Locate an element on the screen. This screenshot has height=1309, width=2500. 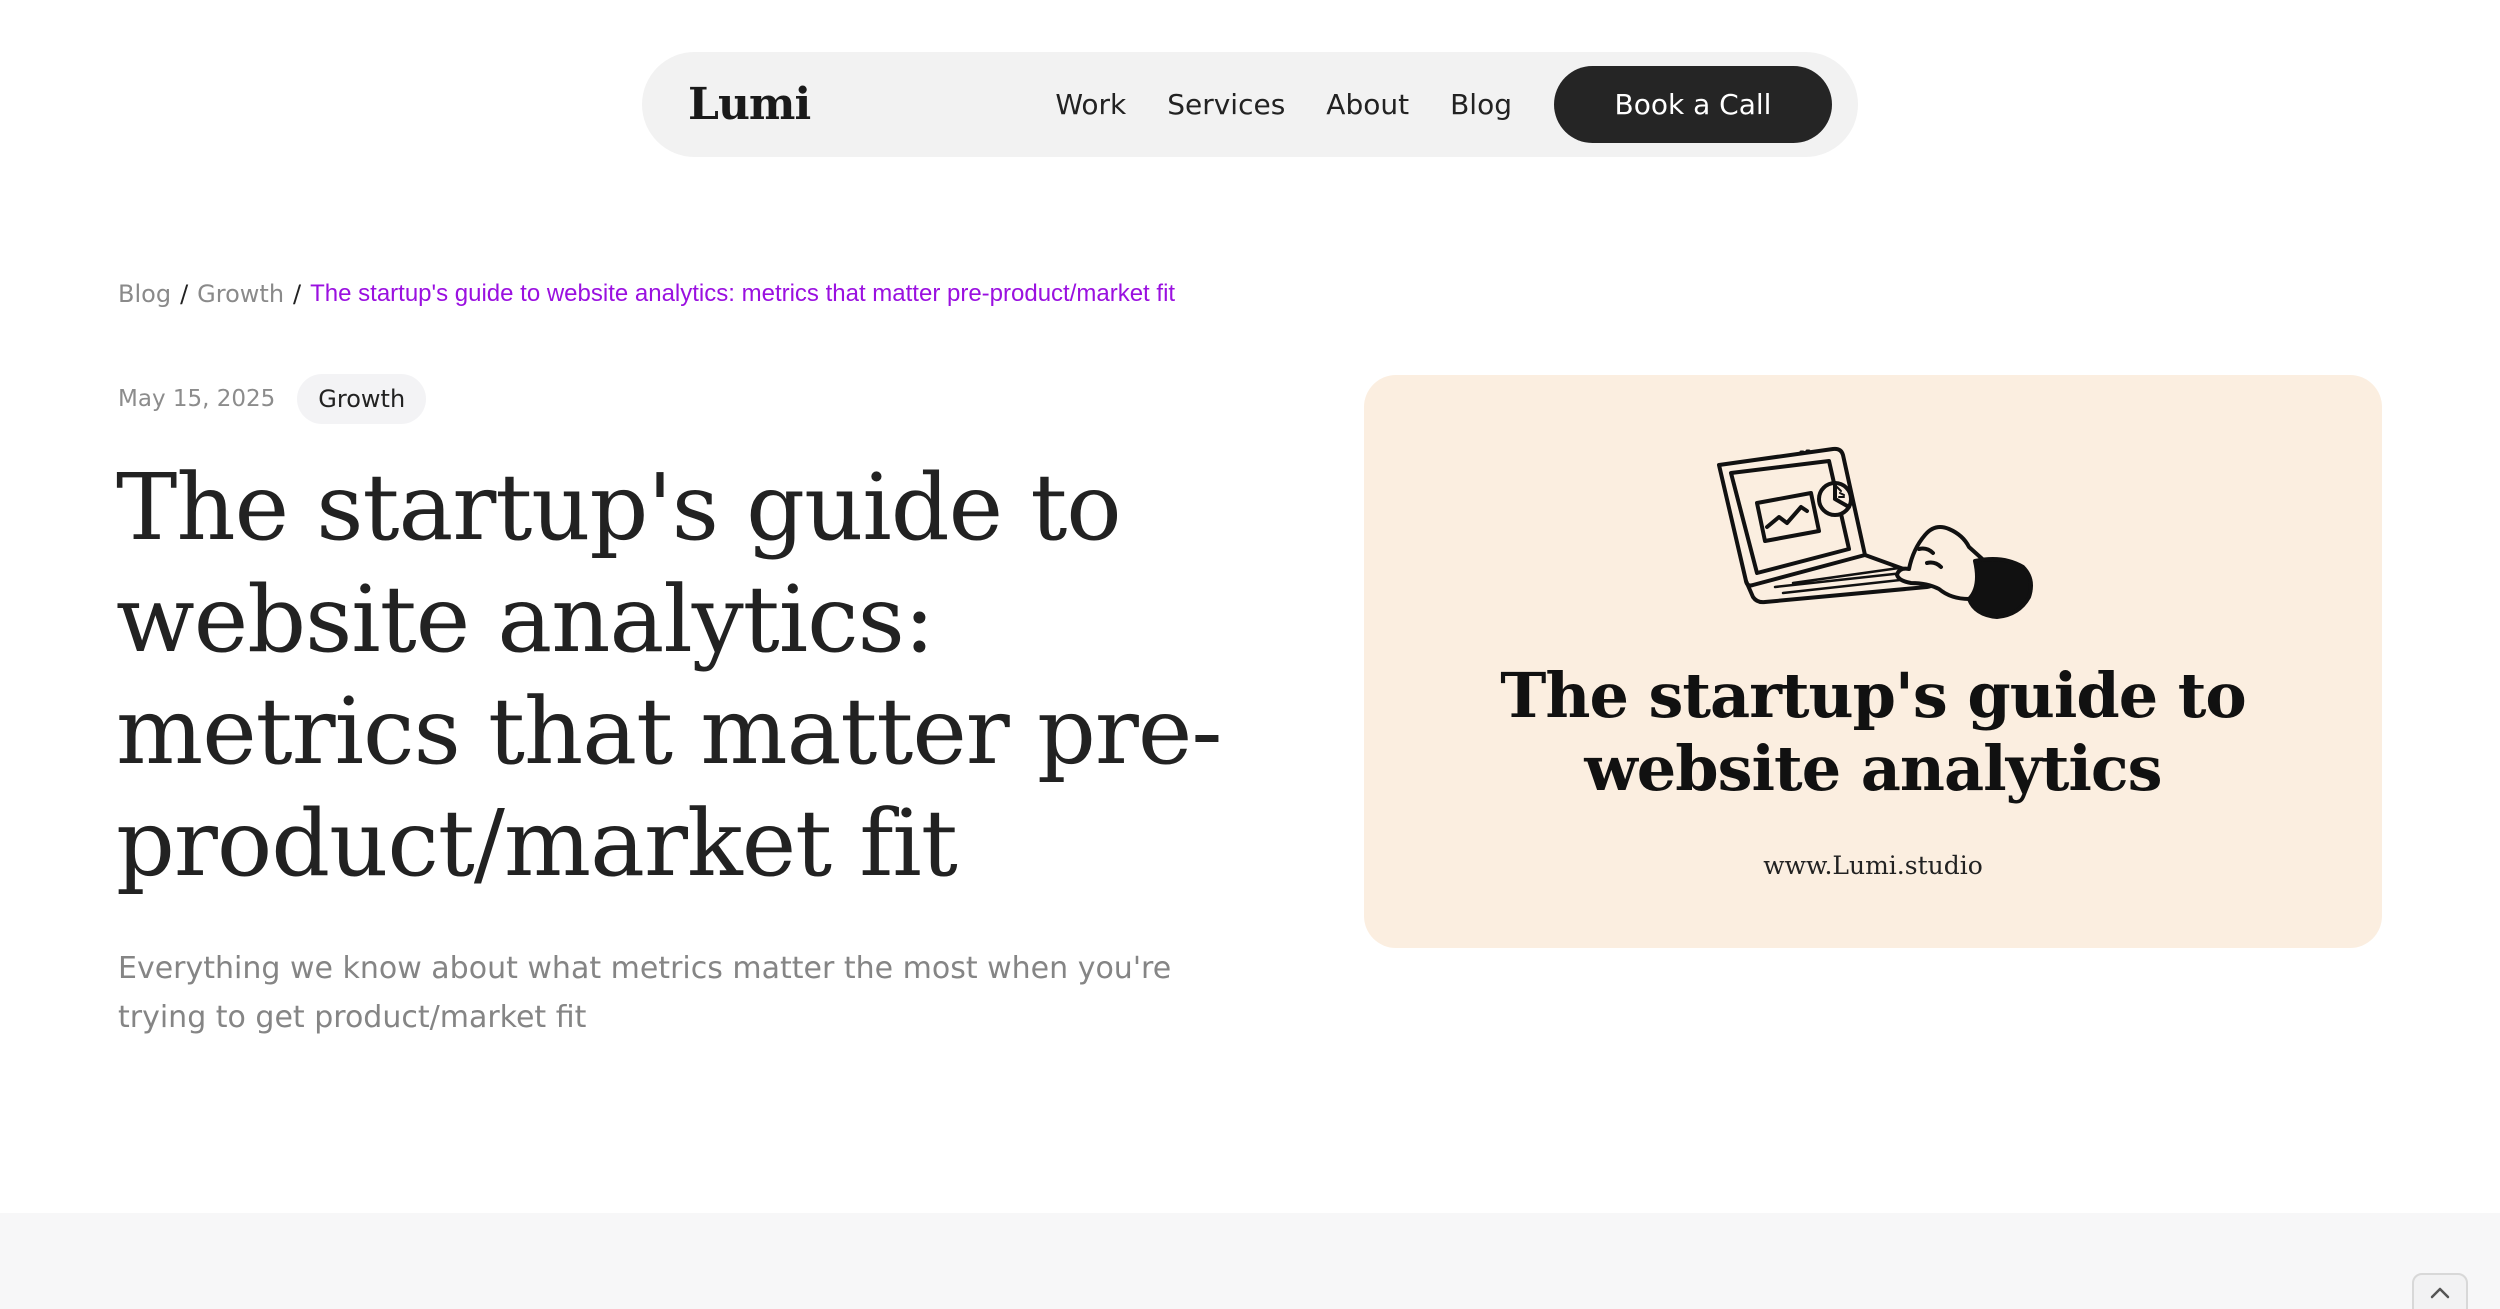
chevron-up-icon is located at coordinates (2440, 1293).